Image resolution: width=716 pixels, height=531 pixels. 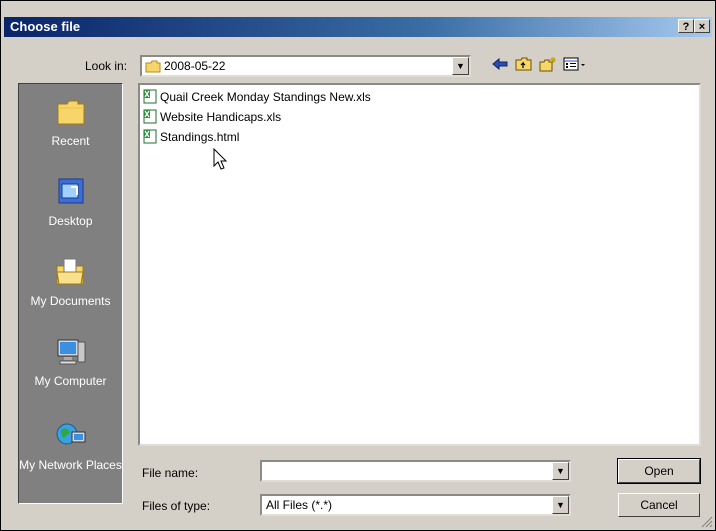 What do you see at coordinates (265, 96) in the screenshot?
I see `file-name: Quail Creek Monday Standings New.xls` at bounding box center [265, 96].